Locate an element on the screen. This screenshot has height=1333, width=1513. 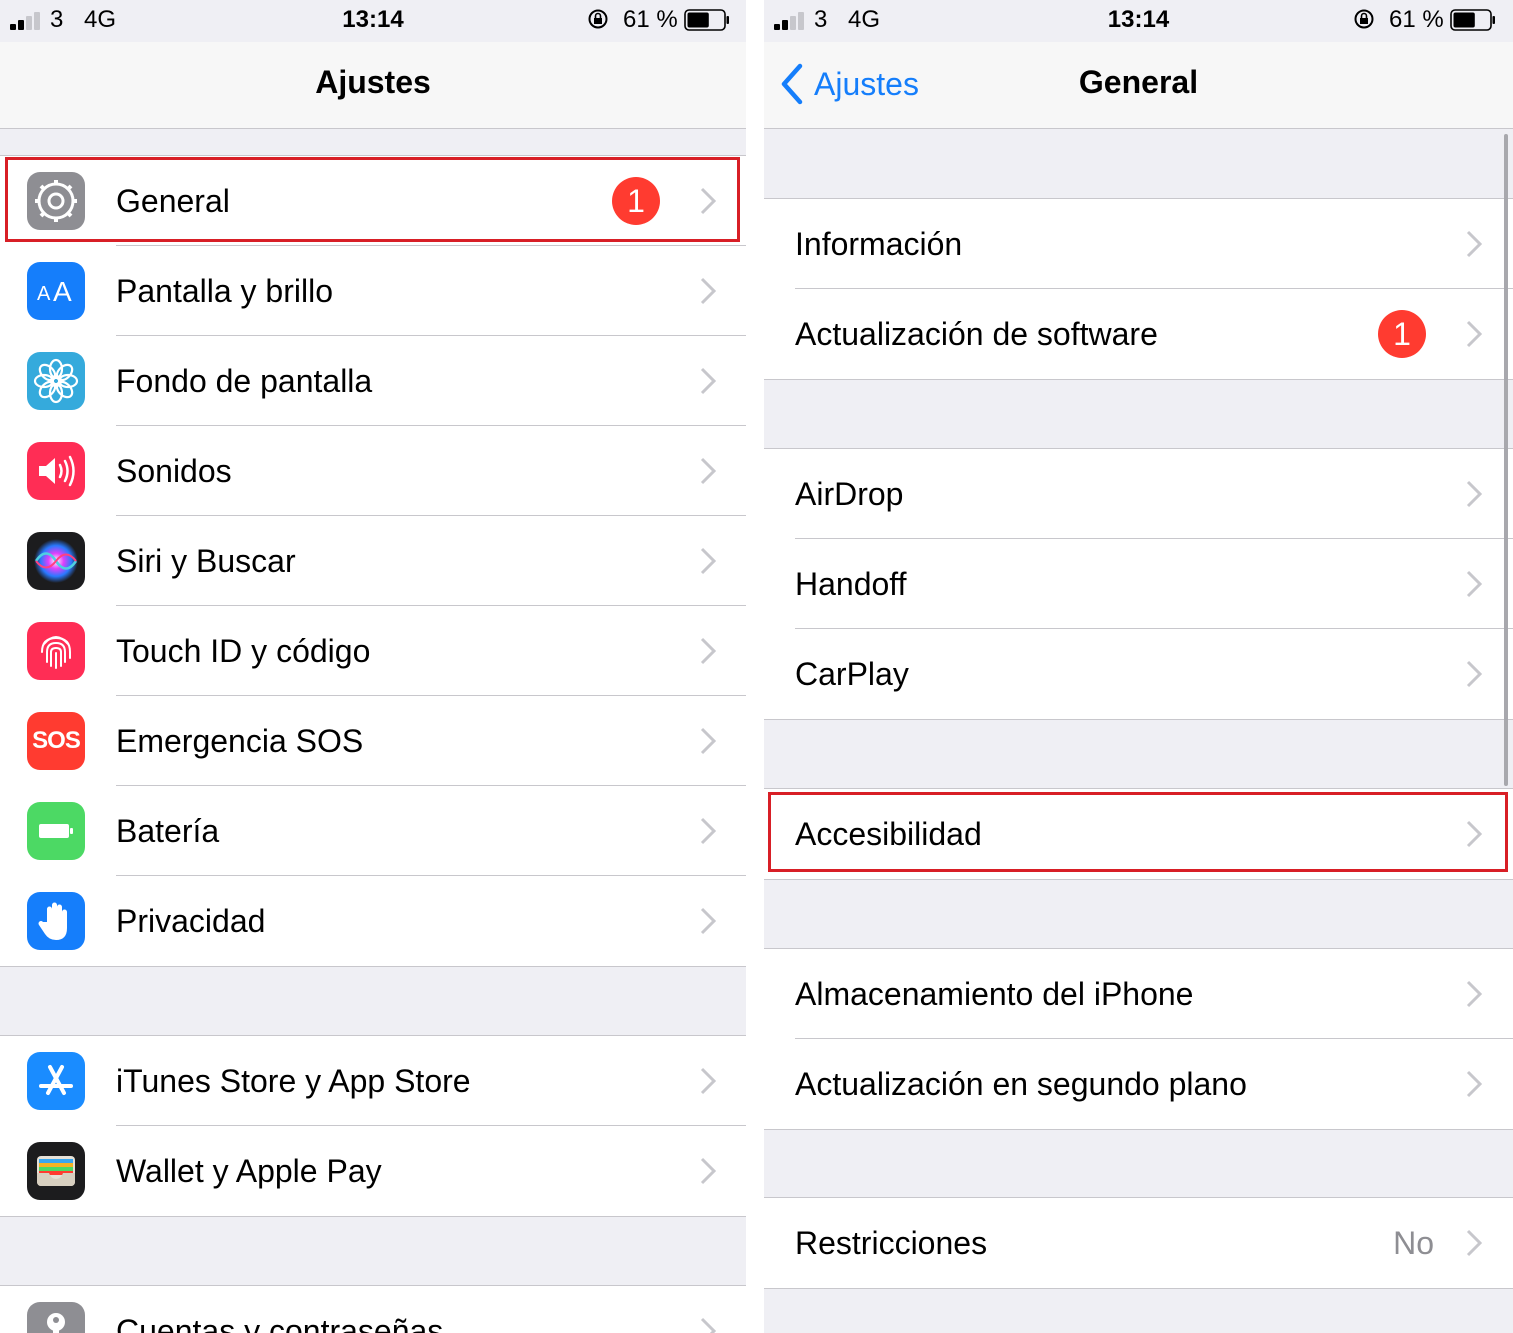
navigation-bar: Ajustes is located at coordinates (373, 85).